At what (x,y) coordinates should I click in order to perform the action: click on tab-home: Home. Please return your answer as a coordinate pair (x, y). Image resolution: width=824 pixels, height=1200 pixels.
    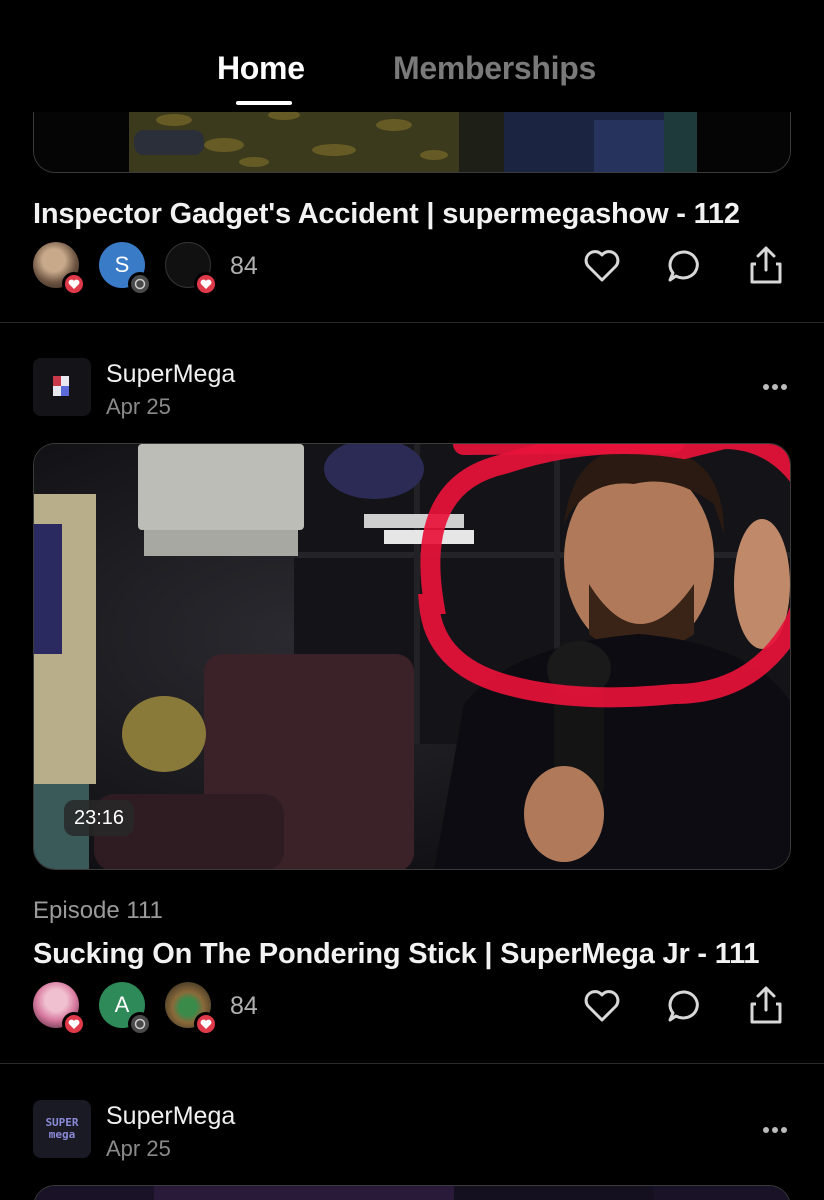
    Looking at the image, I should click on (261, 68).